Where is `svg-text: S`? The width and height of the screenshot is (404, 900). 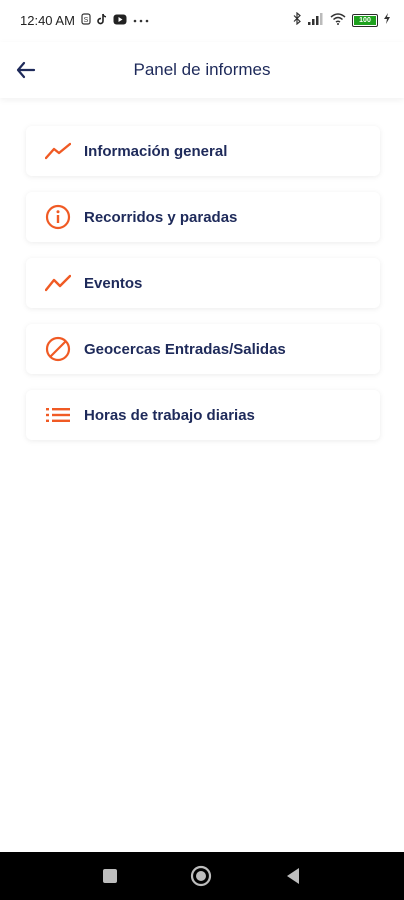
svg-text: S is located at coordinates (86, 20).